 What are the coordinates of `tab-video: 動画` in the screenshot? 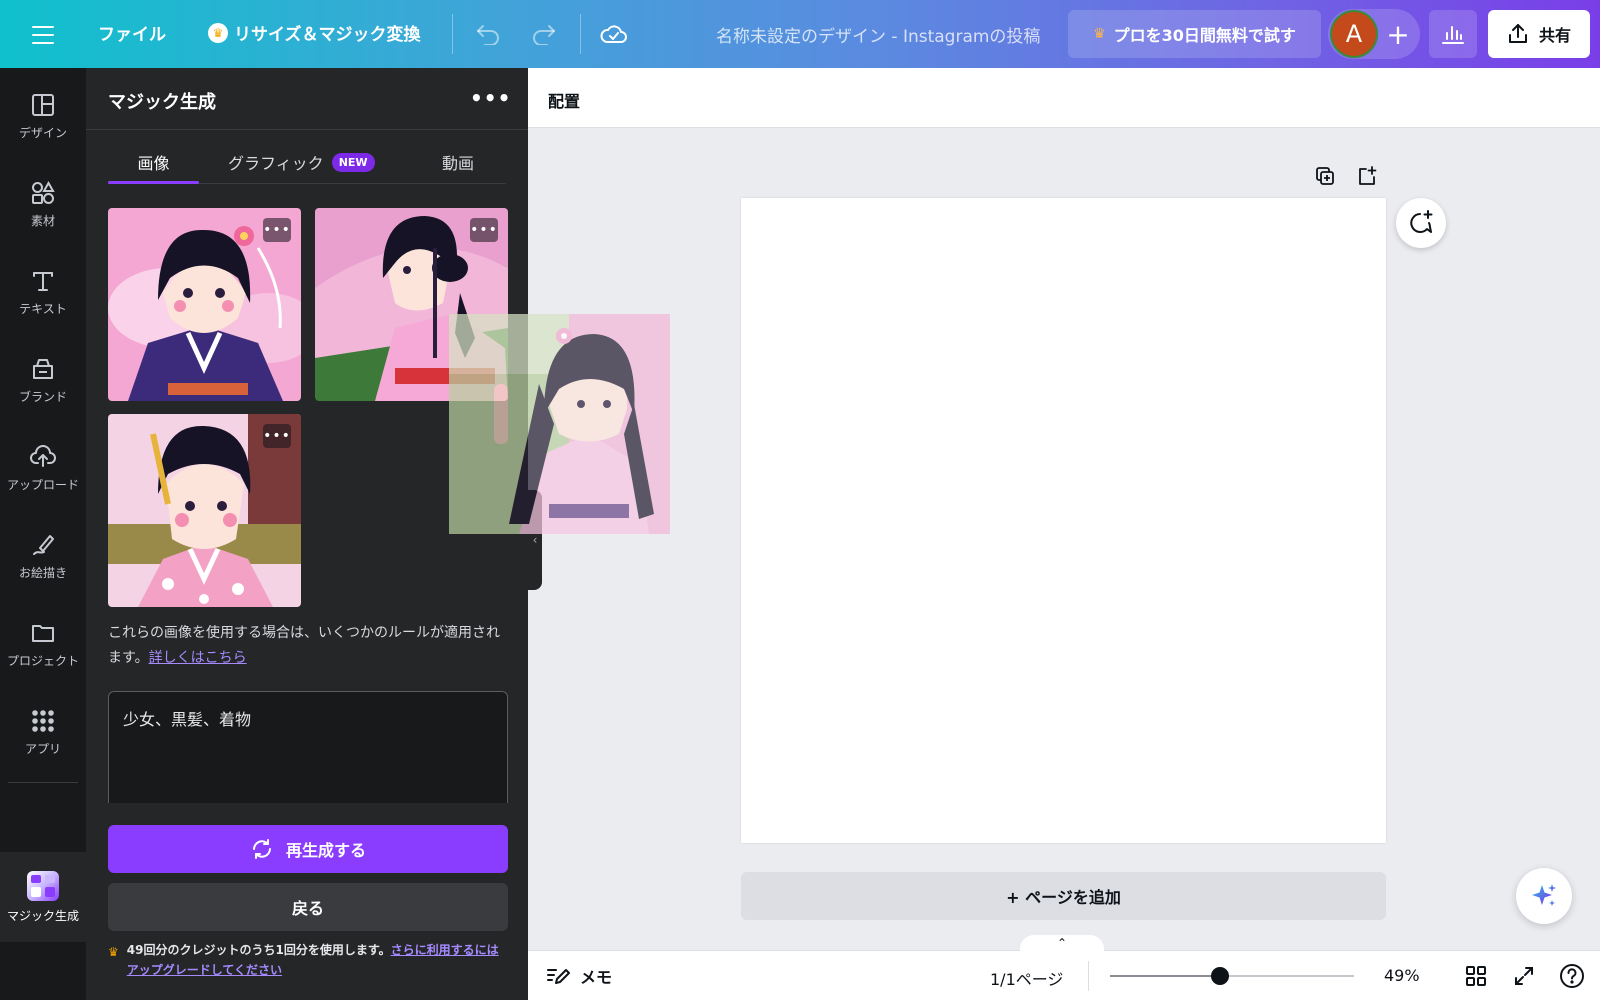 It's located at (458, 162).